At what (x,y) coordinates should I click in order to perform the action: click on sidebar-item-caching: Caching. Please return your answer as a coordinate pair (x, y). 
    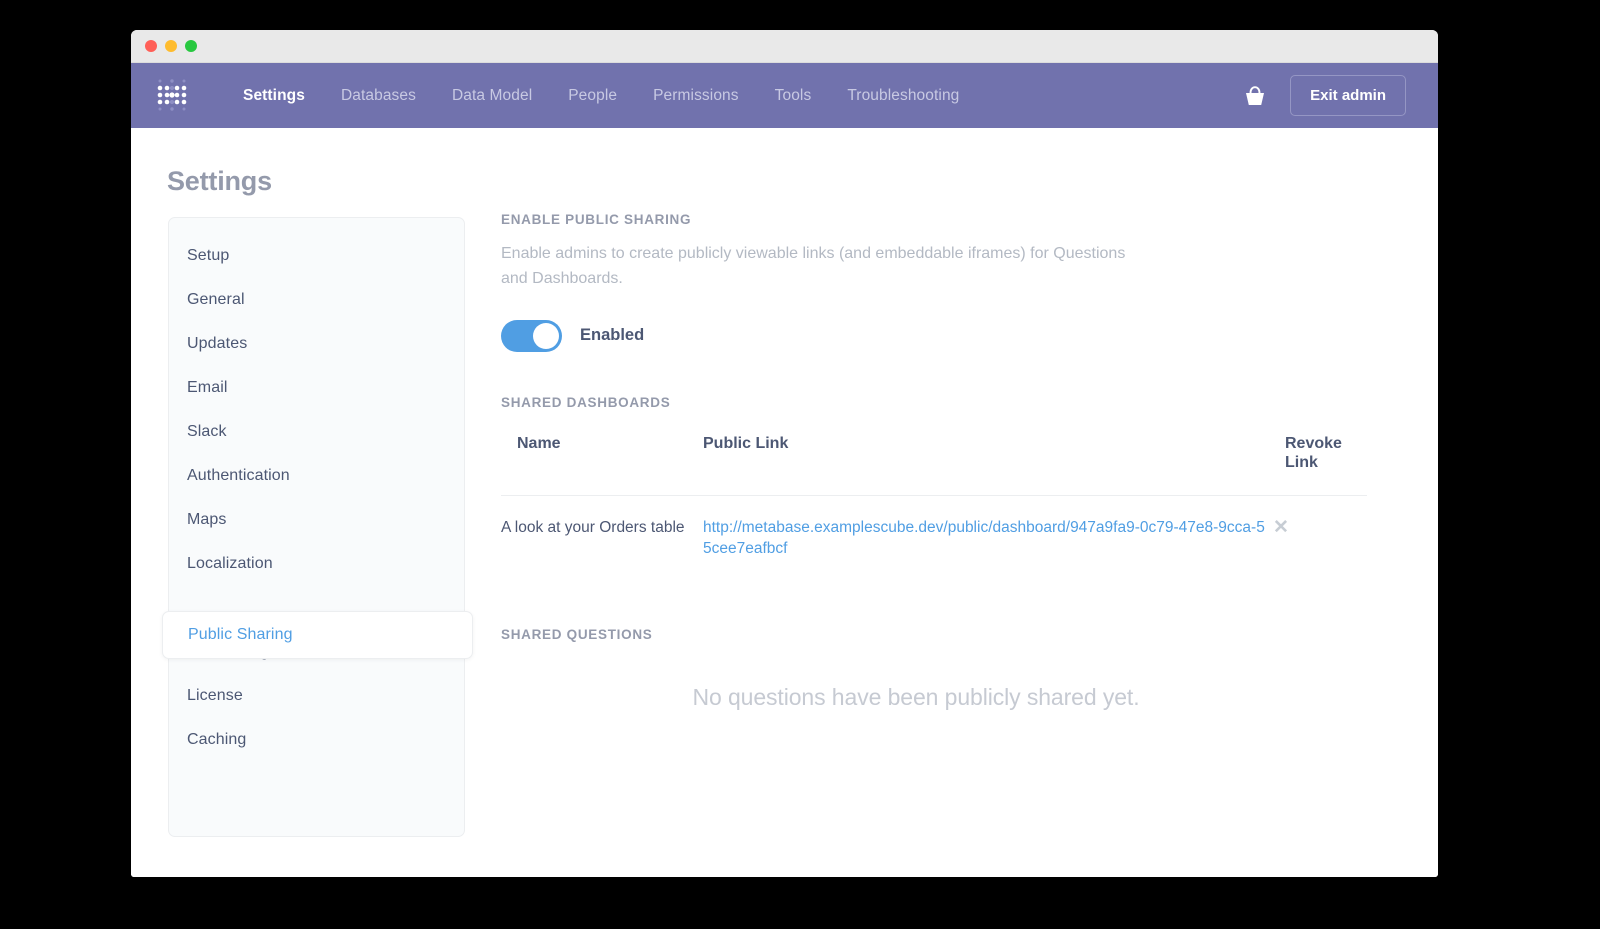
    Looking at the image, I should click on (316, 740).